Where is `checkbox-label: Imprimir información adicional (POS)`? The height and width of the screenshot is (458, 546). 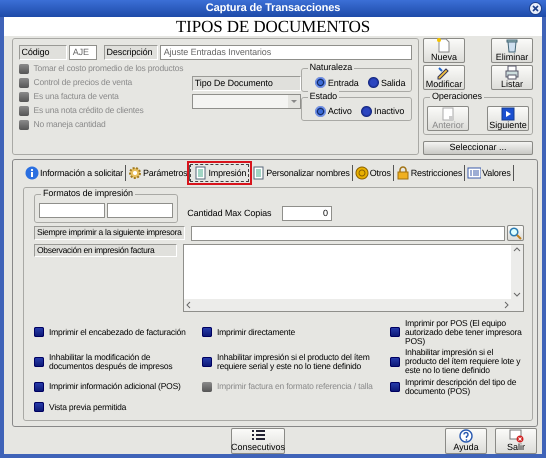 checkbox-label: Imprimir información adicional (POS) is located at coordinates (115, 387).